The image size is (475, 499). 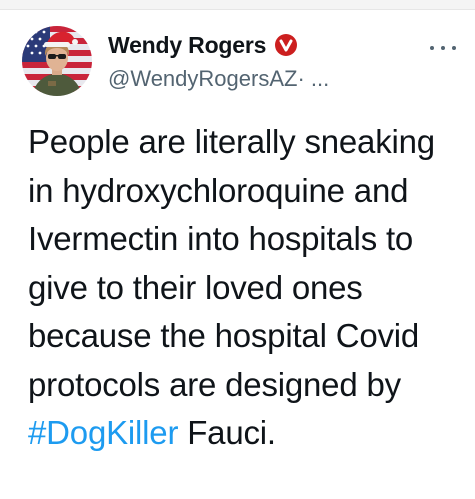 I want to click on avatar, so click(x=57, y=61).